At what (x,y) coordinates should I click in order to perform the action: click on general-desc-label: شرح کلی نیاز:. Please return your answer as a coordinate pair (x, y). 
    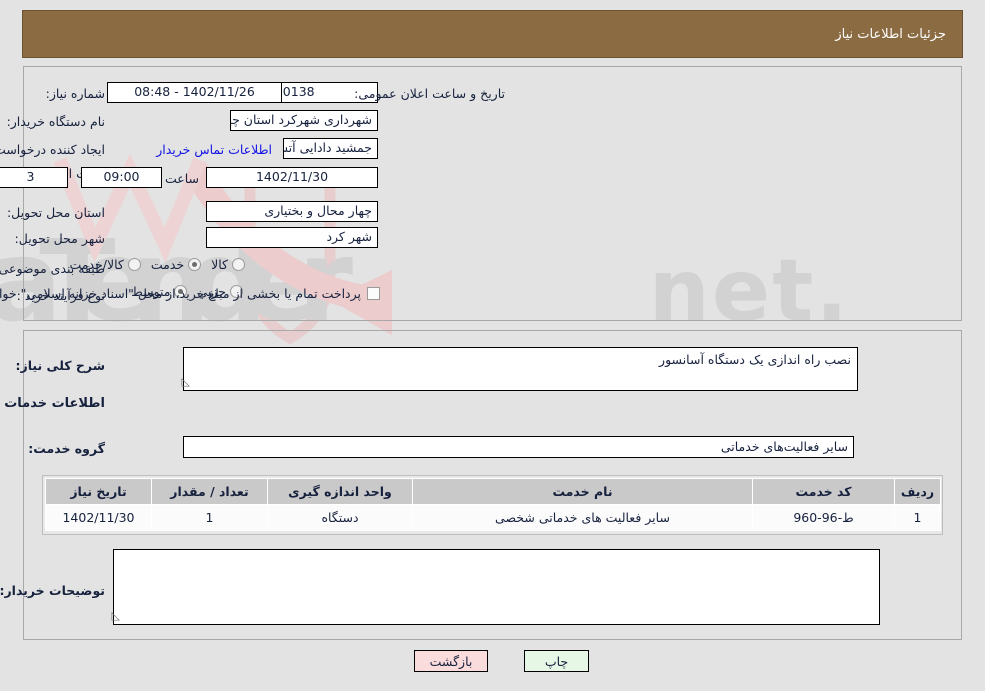
    Looking at the image, I should click on (60, 365).